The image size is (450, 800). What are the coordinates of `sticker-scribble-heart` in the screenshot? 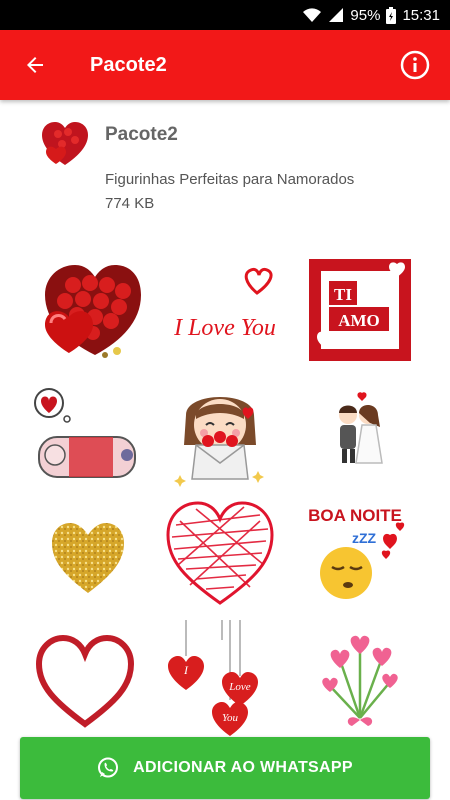 It's located at (220, 555).